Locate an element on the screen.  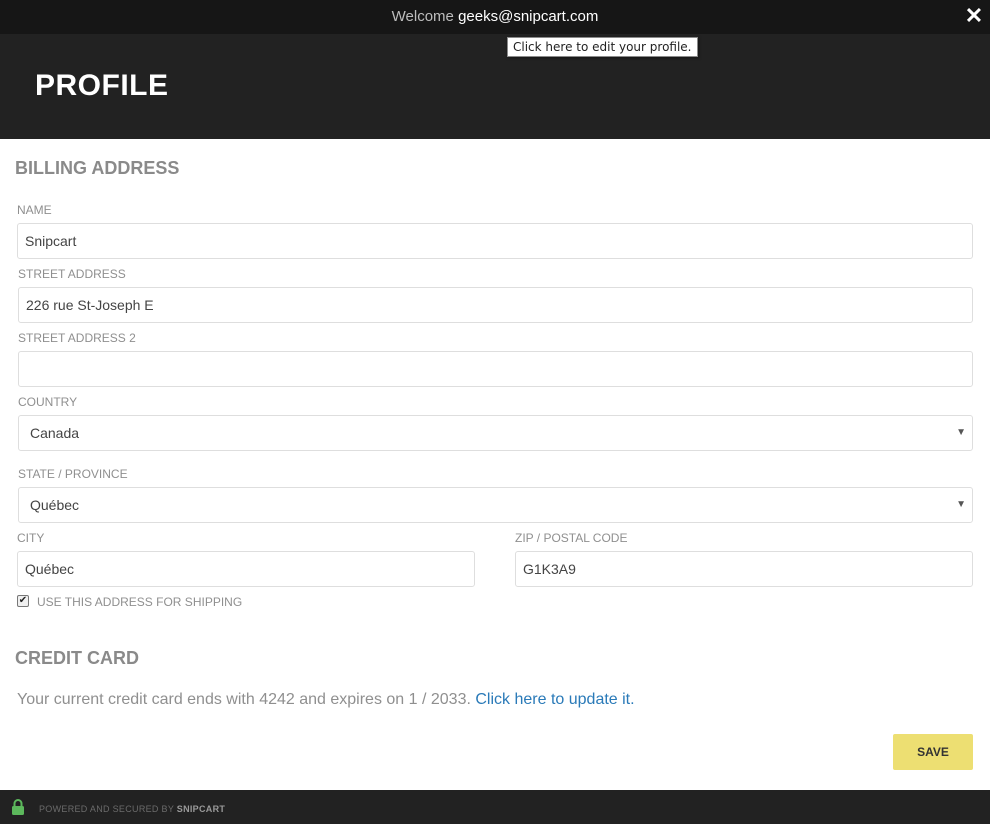
state-selected-value: Québec is located at coordinates (55, 505).